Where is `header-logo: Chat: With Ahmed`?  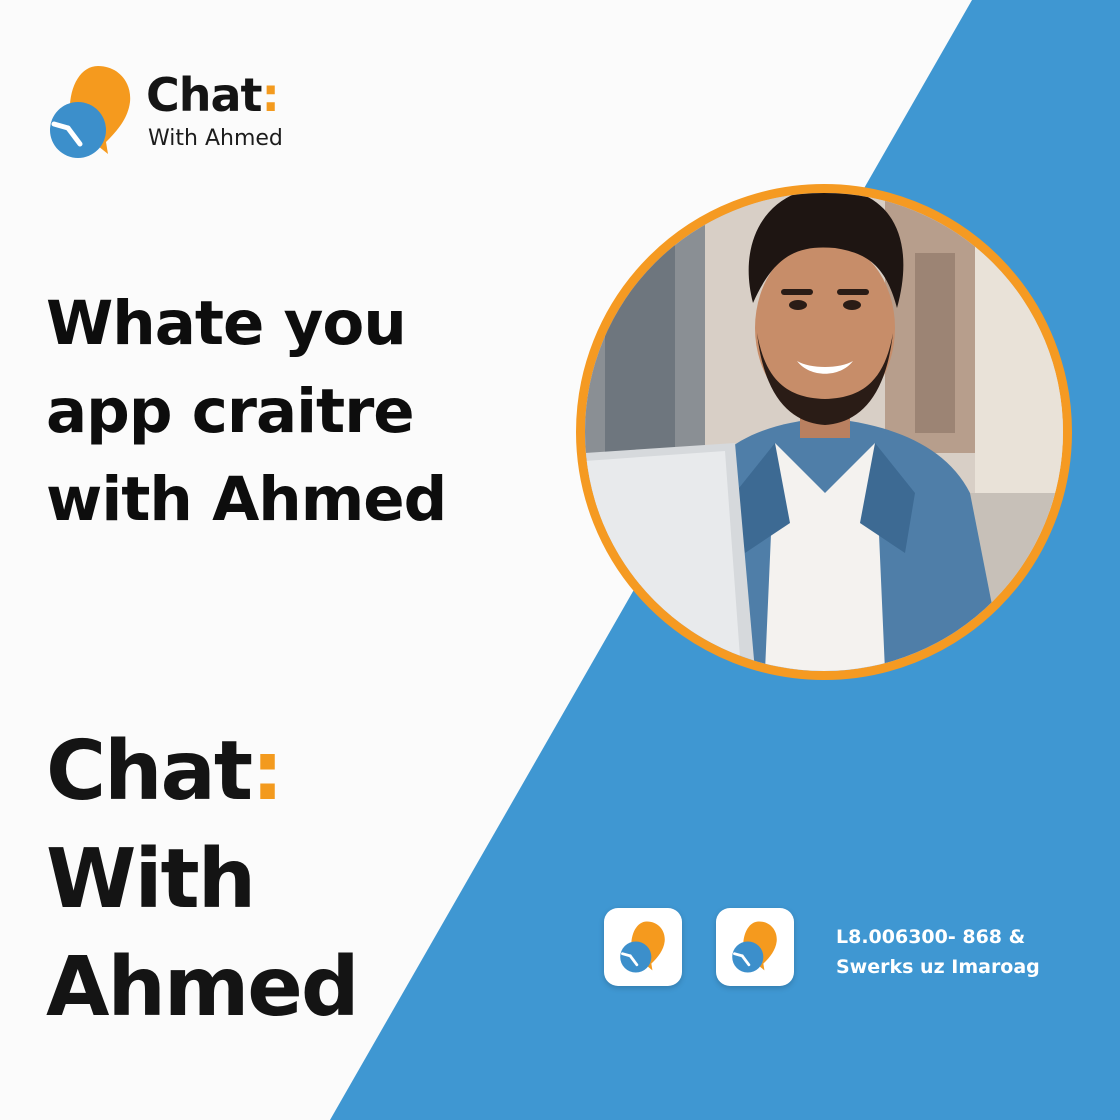
header-logo: Chat: With Ahmed is located at coordinates (196, 114).